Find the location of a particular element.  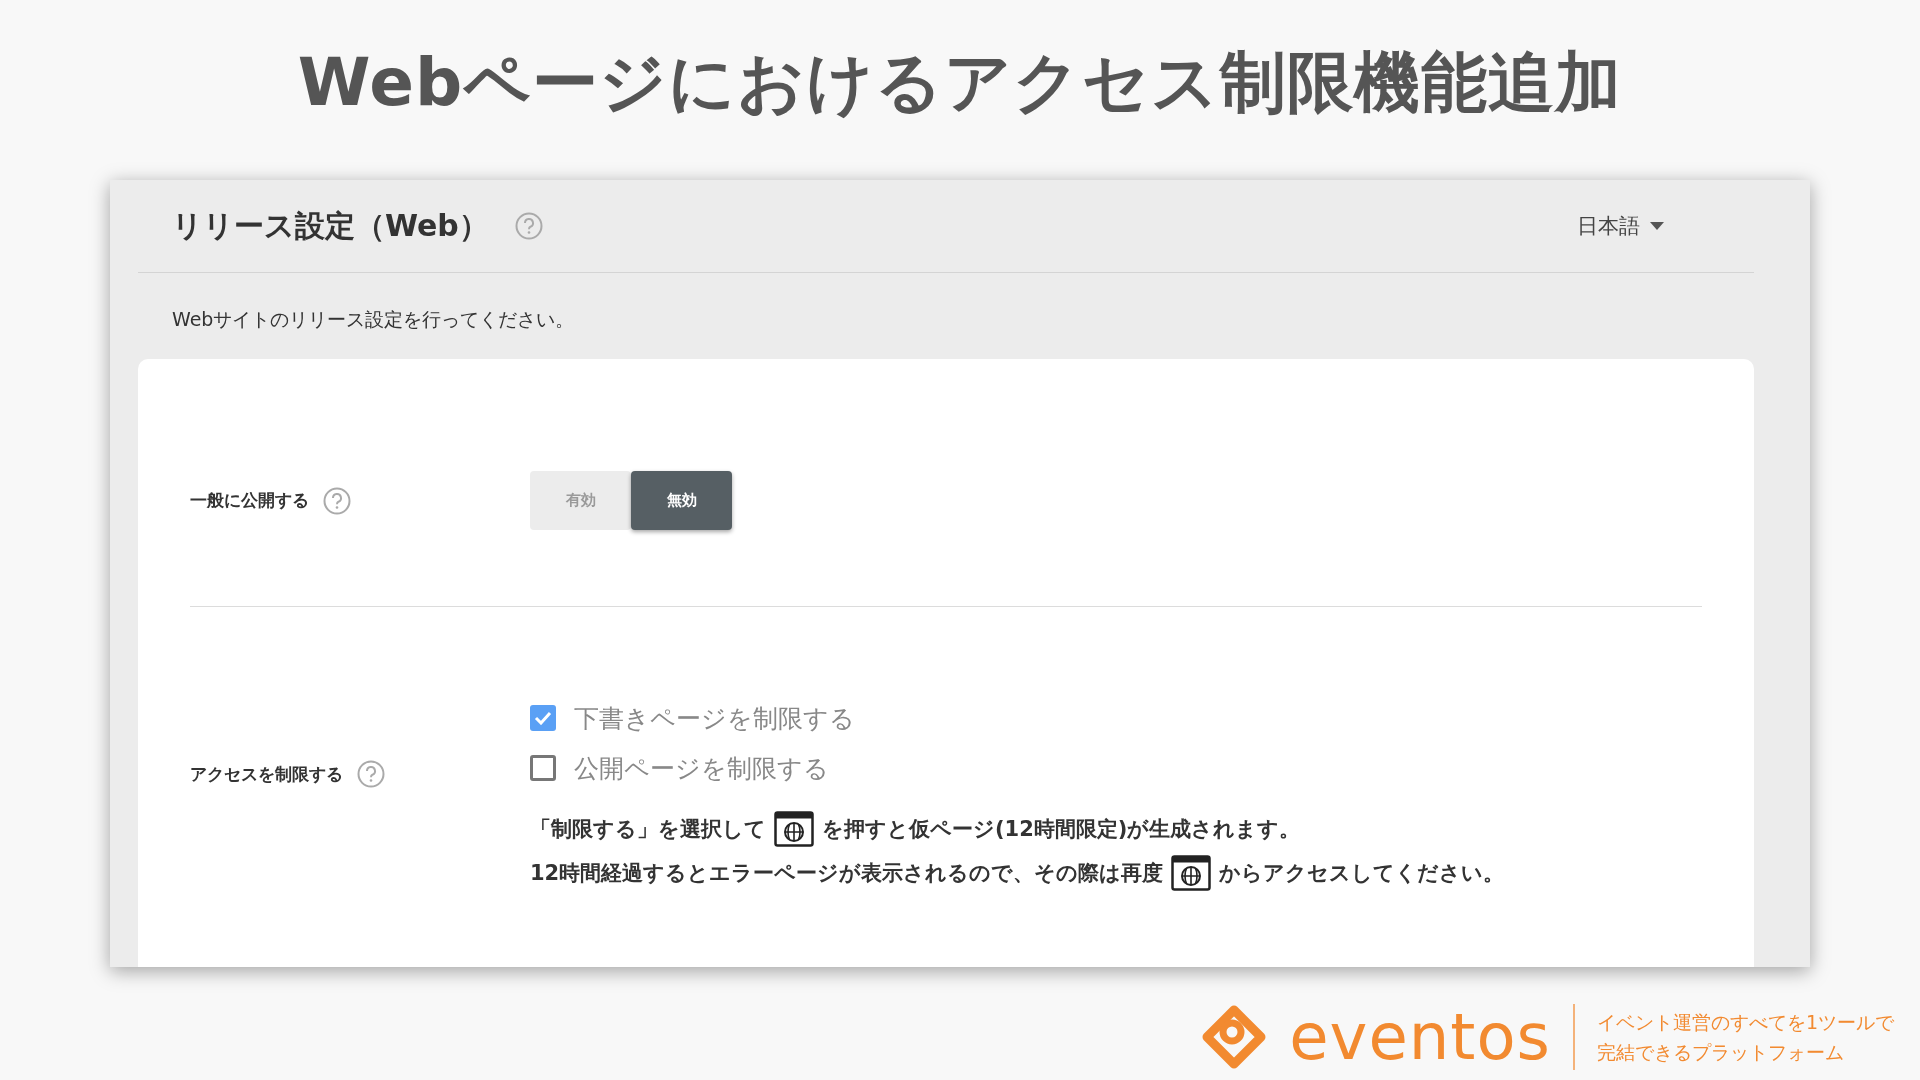

description-text: Webサイトのリリース設定を行ってください。 is located at coordinates (374, 319).